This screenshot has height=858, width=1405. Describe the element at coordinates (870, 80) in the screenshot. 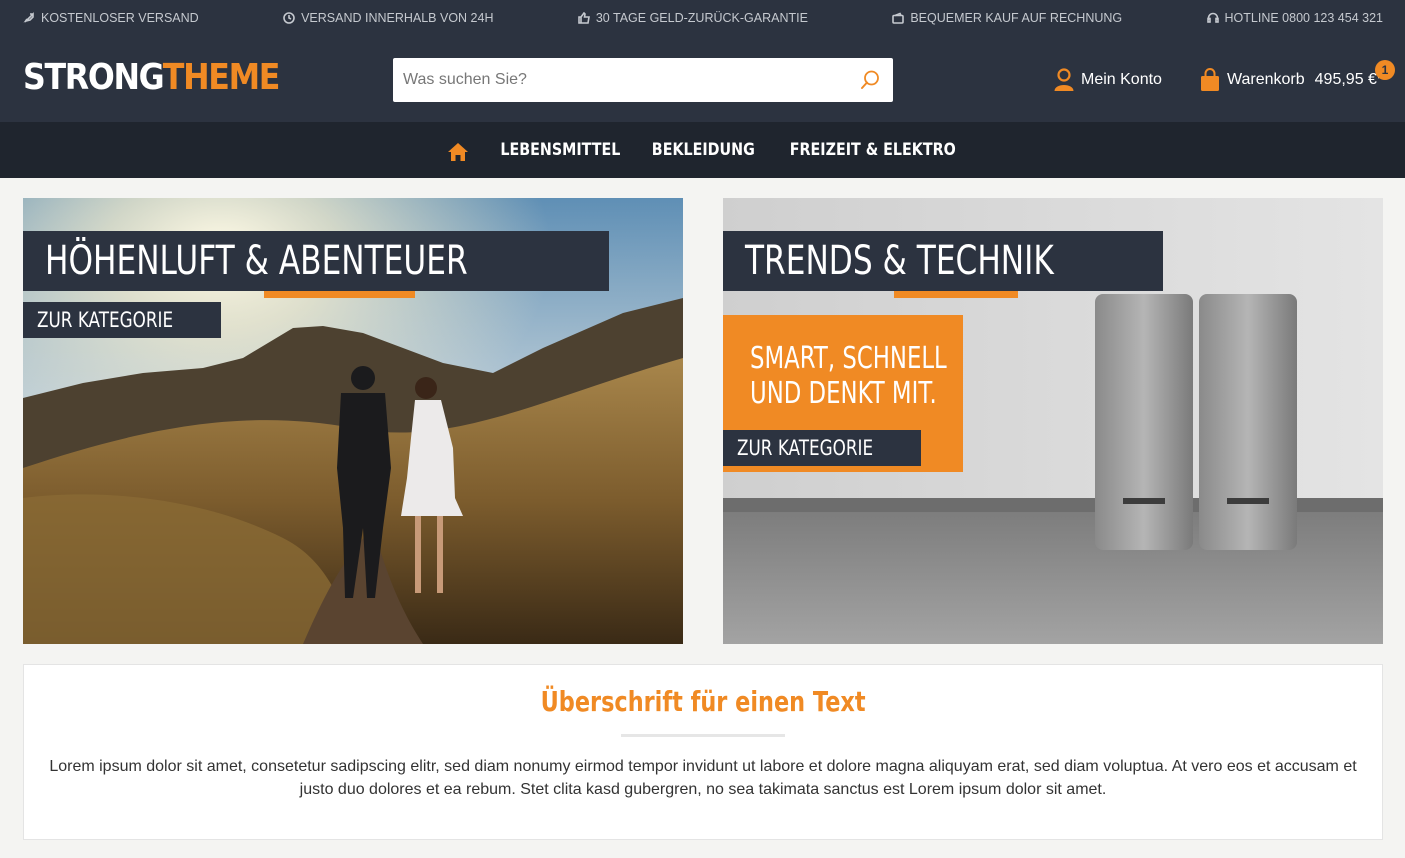

I see `search-icon` at that location.